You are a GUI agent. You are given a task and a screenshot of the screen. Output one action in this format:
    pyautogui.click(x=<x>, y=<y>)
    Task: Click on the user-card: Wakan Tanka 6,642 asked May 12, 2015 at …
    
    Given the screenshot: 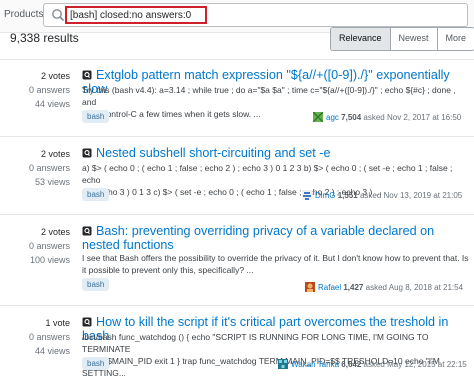 What is the action you would take?
    pyautogui.click(x=372, y=364)
    